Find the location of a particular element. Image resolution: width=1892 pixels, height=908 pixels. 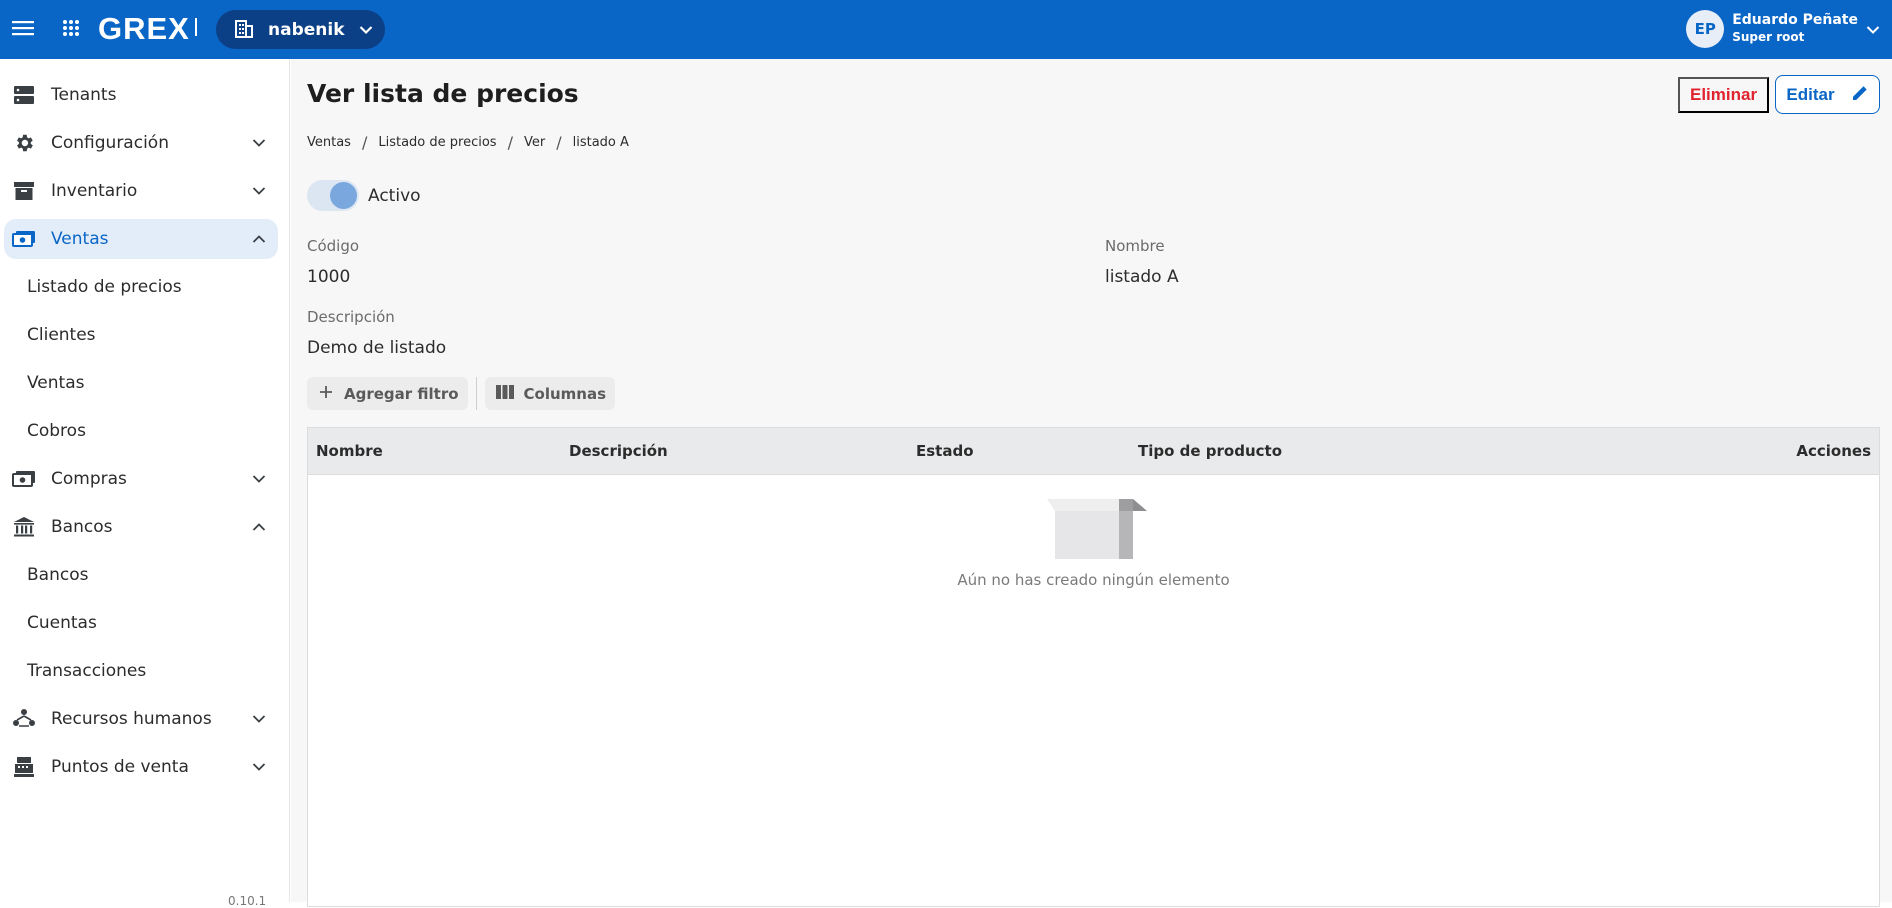

breadcrumb-listado-de-precios: Listado de precios is located at coordinates (437, 142).